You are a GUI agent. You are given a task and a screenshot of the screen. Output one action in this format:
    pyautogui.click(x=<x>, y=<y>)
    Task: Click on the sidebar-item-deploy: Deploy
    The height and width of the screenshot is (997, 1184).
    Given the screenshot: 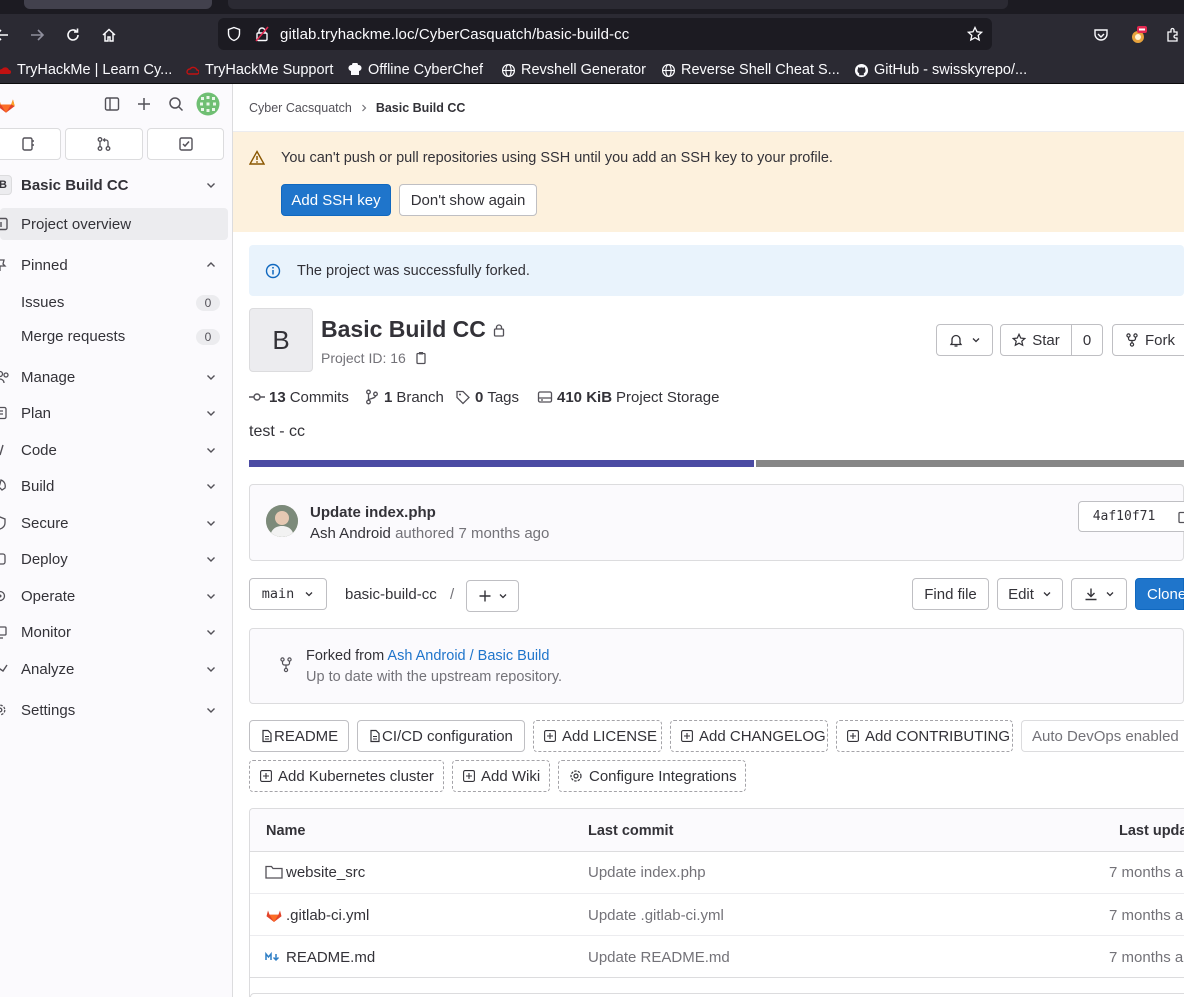 What is the action you would take?
    pyautogui.click(x=114, y=559)
    